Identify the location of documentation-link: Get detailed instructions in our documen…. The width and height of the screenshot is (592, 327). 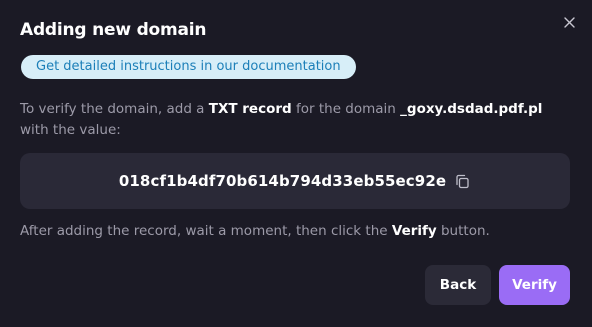
(188, 67).